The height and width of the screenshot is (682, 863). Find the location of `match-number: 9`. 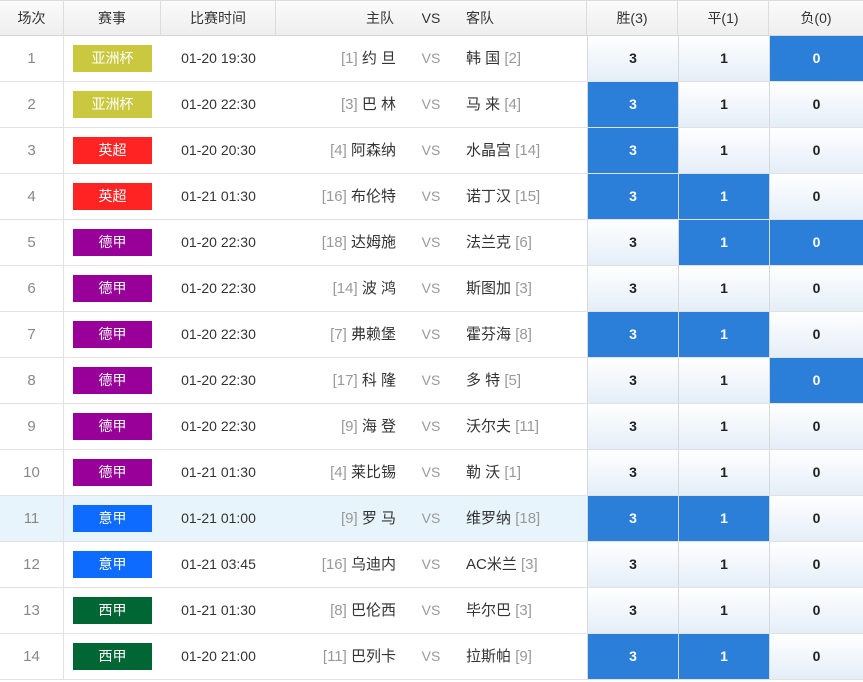

match-number: 9 is located at coordinates (32, 426).